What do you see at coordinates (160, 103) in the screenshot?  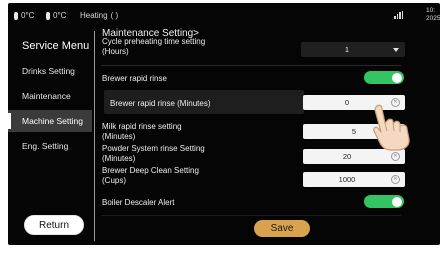 I see `brewer-rapid-rinse-minutes-label: Brewer rapid rinse (Minutes)` at bounding box center [160, 103].